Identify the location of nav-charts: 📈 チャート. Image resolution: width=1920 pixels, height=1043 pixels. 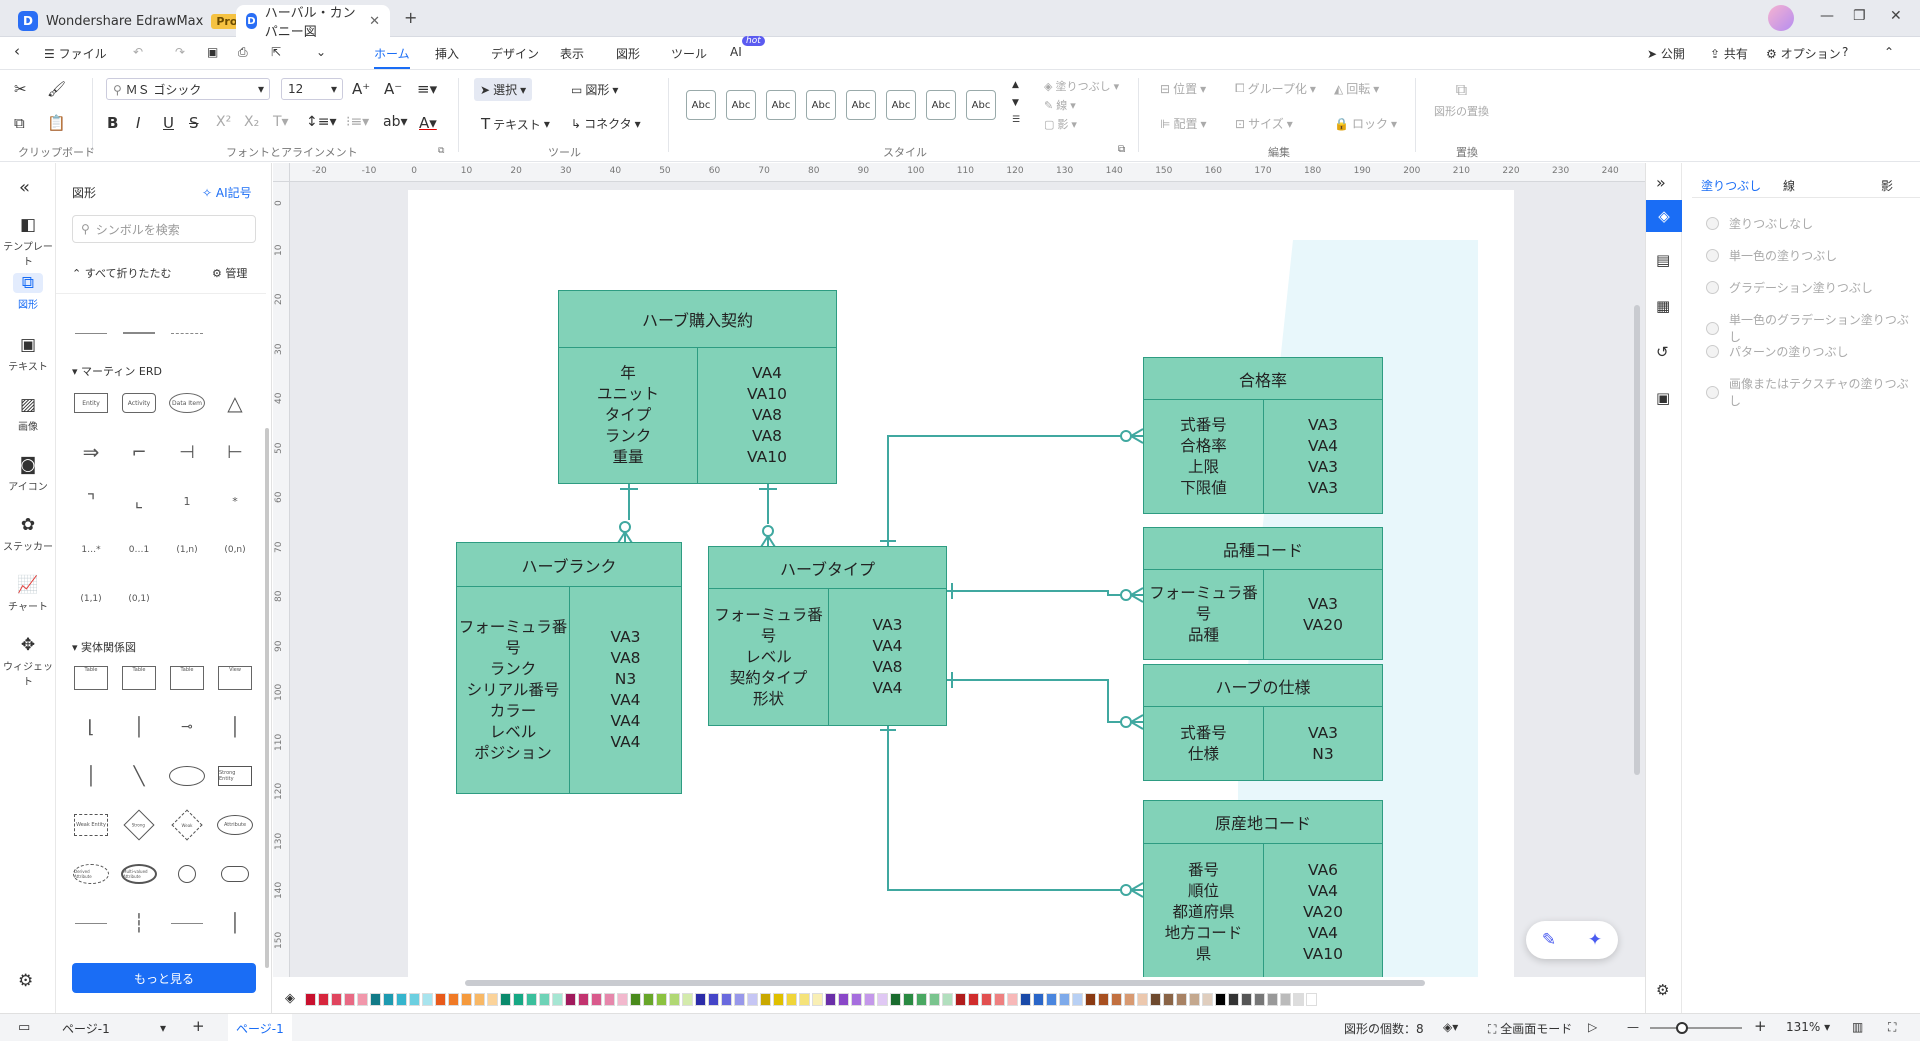
(28, 594).